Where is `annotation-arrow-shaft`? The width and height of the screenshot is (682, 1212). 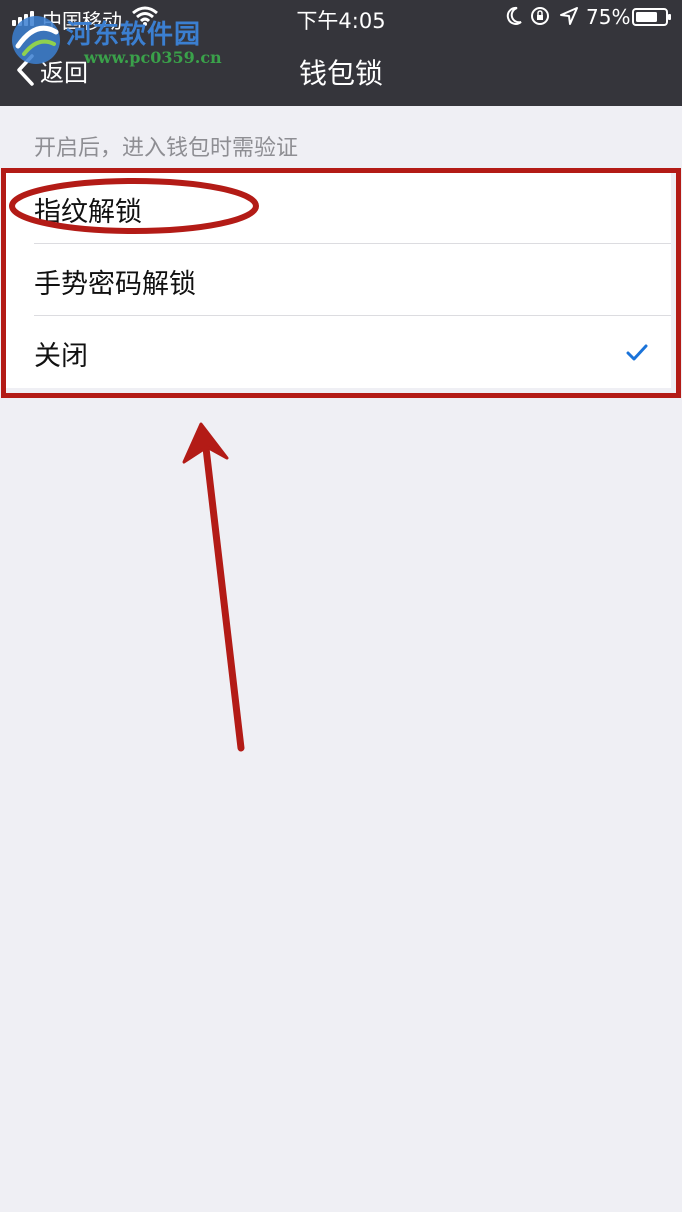
annotation-arrow-shaft is located at coordinates (223, 598).